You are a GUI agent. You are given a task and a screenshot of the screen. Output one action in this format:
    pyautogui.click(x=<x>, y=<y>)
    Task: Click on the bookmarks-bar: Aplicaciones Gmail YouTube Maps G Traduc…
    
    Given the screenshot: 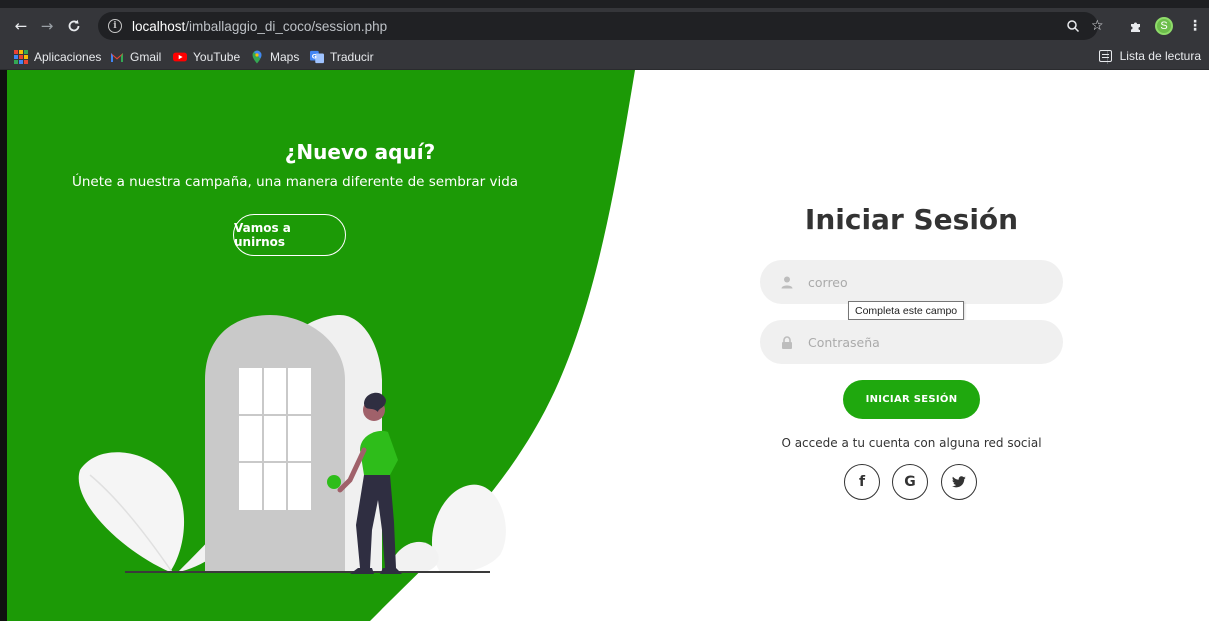 What is the action you would take?
    pyautogui.click(x=604, y=57)
    